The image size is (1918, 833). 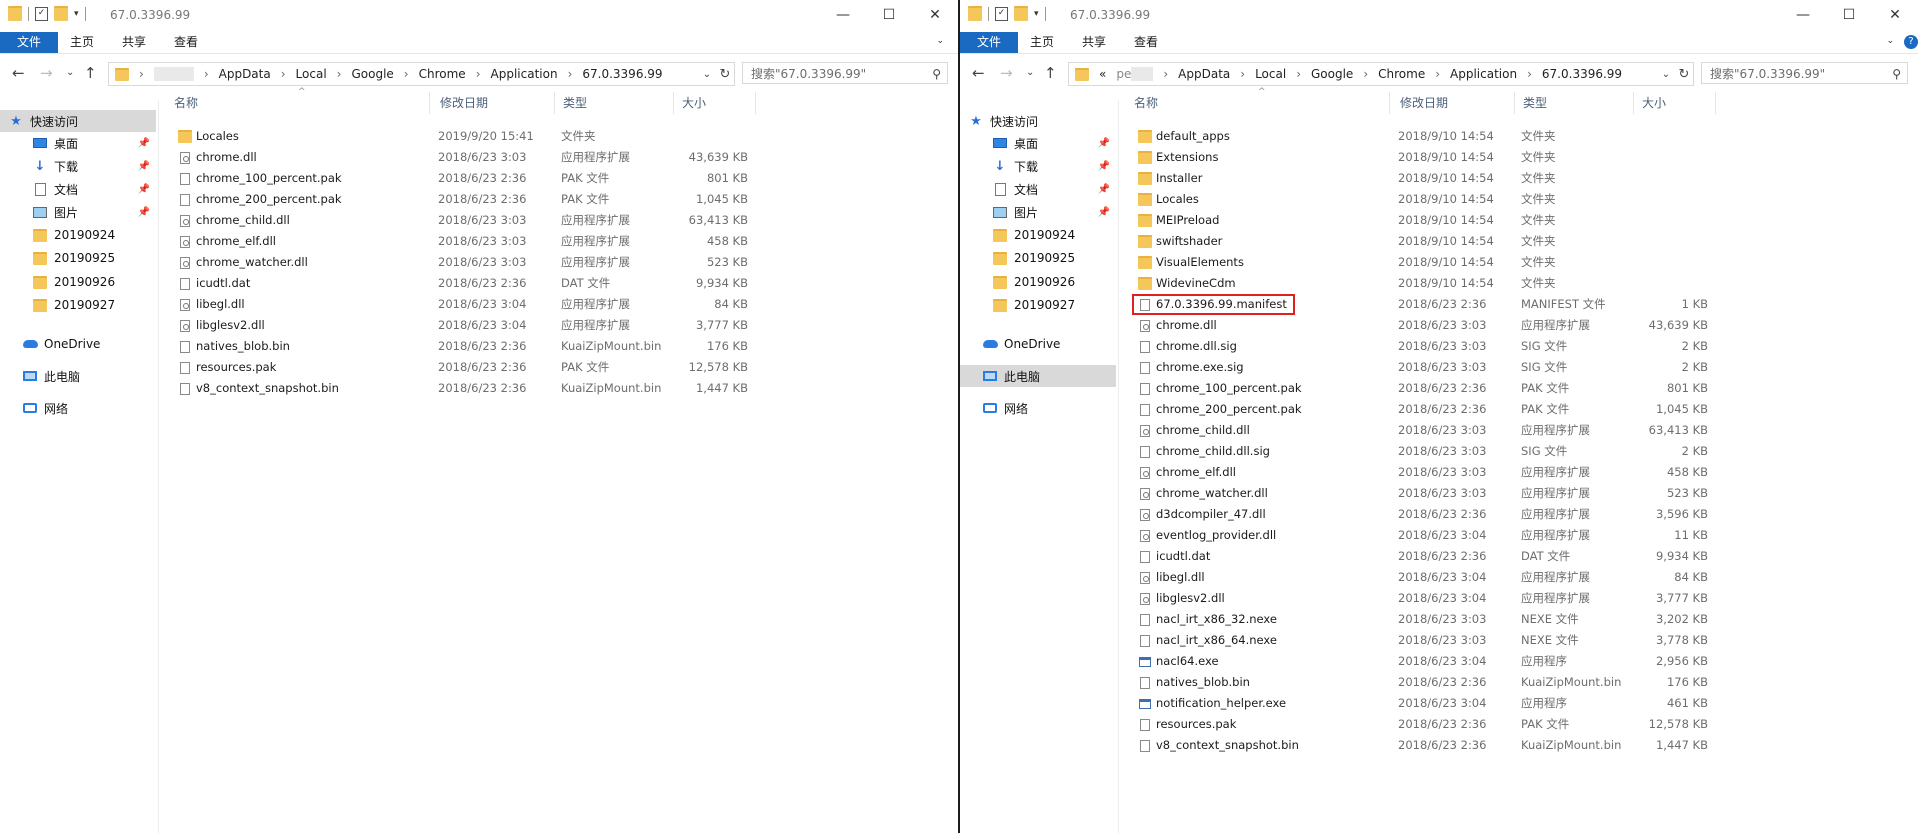 What do you see at coordinates (1050, 73) in the screenshot?
I see `up-icon: ↑` at bounding box center [1050, 73].